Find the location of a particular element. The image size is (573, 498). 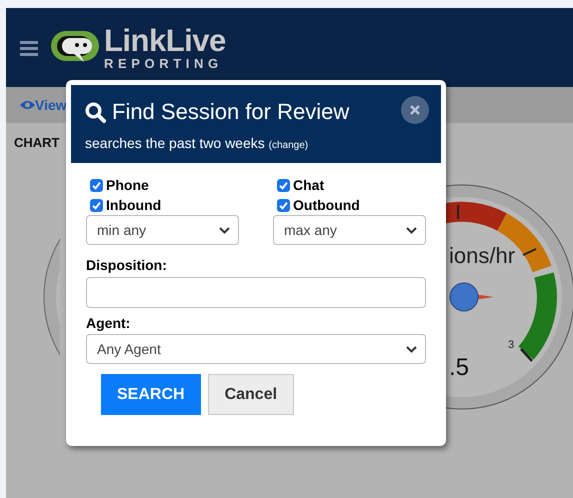

min-duration-select: min any is located at coordinates (162, 230).